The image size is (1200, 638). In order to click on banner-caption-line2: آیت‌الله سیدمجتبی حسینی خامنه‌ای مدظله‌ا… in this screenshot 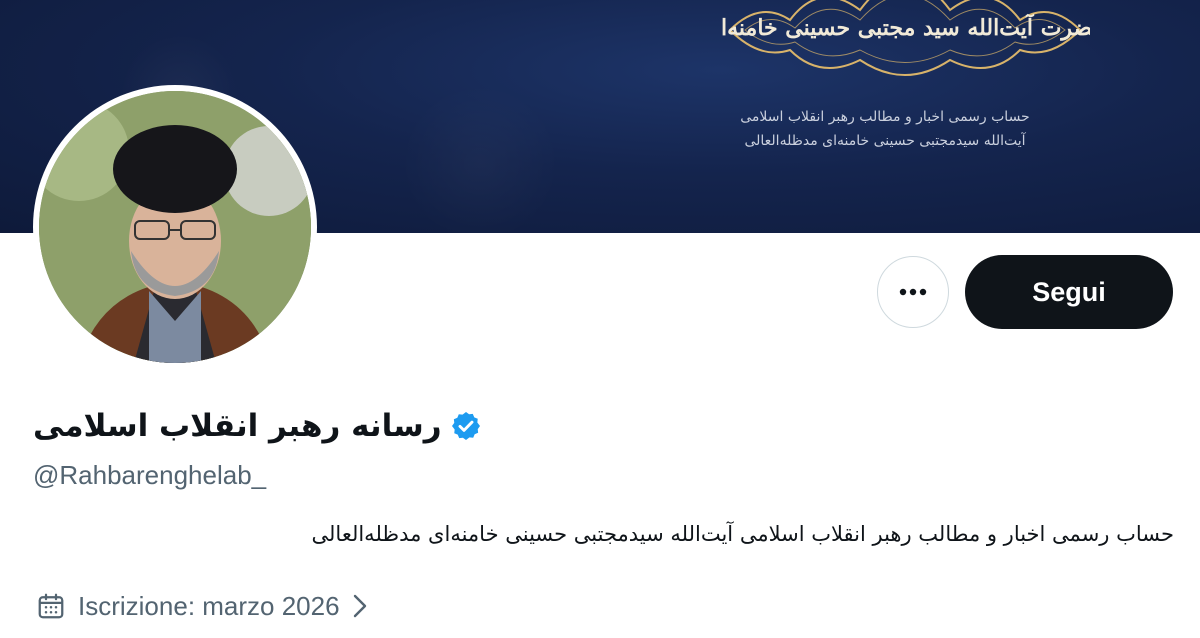, I will do `click(885, 141)`.